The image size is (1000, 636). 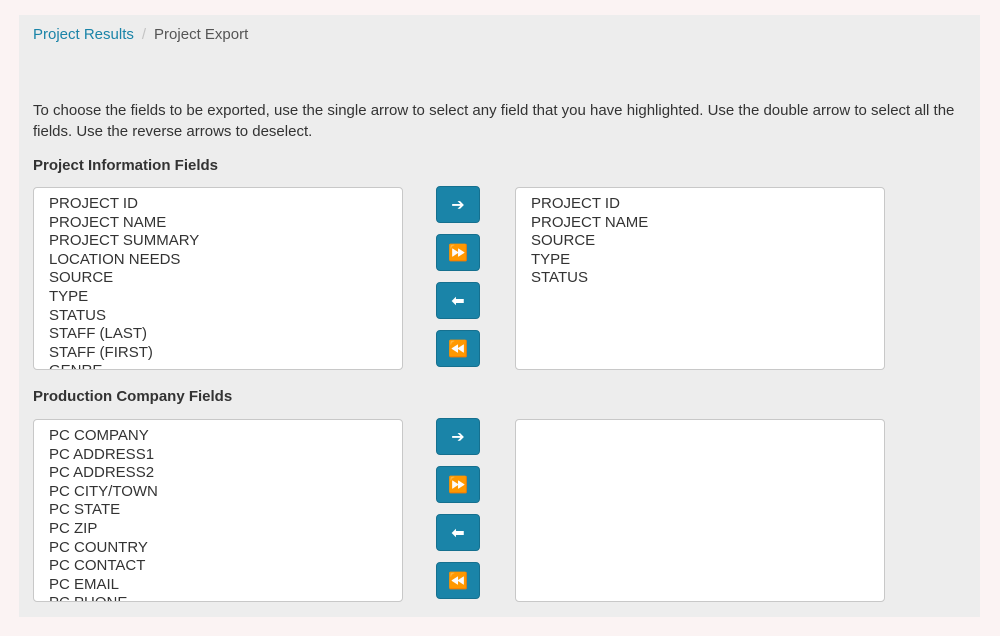 What do you see at coordinates (218, 436) in the screenshot?
I see `field-option: PC COMPANY` at bounding box center [218, 436].